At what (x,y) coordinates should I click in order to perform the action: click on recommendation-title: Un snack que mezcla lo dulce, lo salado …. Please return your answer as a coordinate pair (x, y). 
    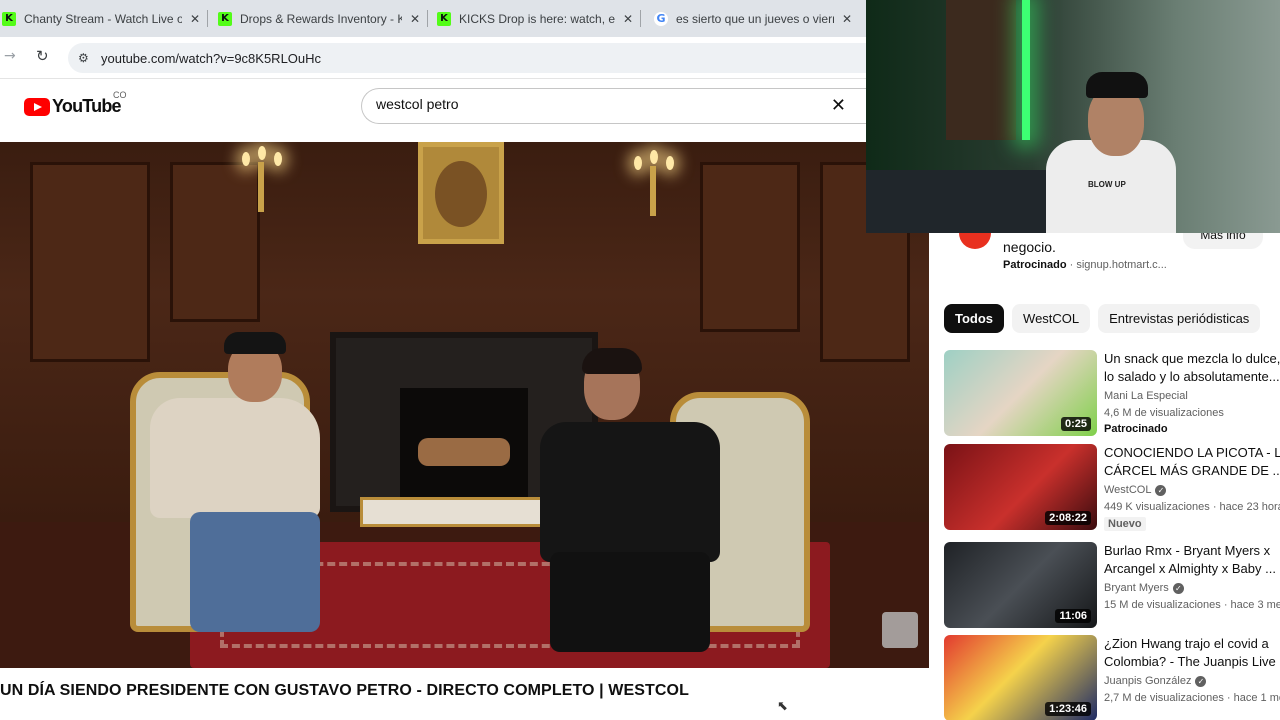
    Looking at the image, I should click on (1192, 368).